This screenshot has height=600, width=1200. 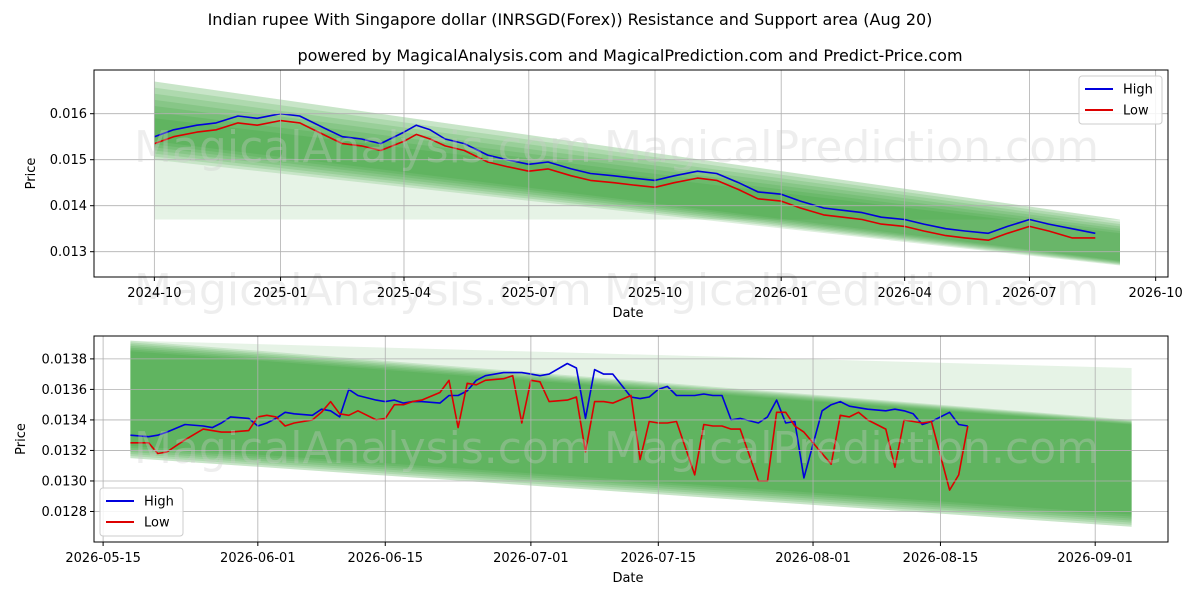 I want to click on y-tick-label: 0.014, so click(x=68, y=206).